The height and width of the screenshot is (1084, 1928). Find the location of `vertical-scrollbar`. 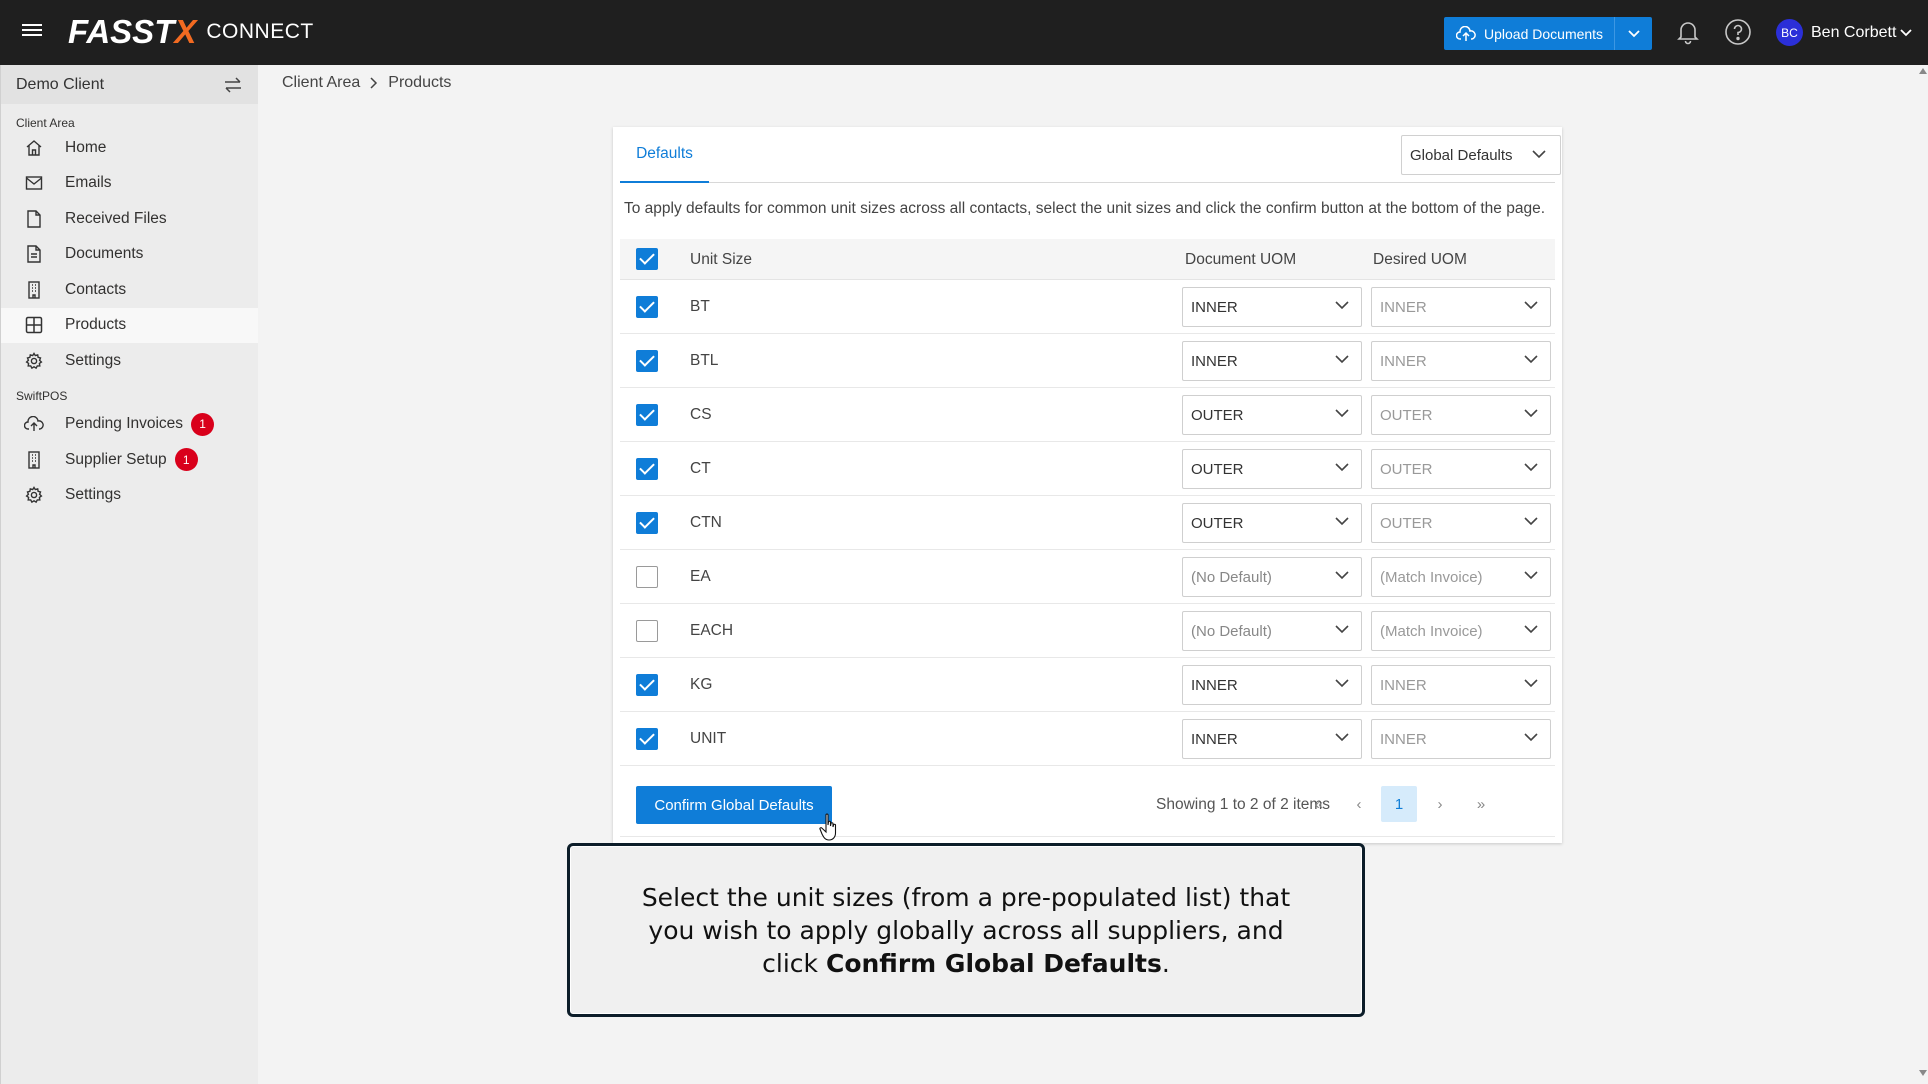

vertical-scrollbar is located at coordinates (1923, 574).